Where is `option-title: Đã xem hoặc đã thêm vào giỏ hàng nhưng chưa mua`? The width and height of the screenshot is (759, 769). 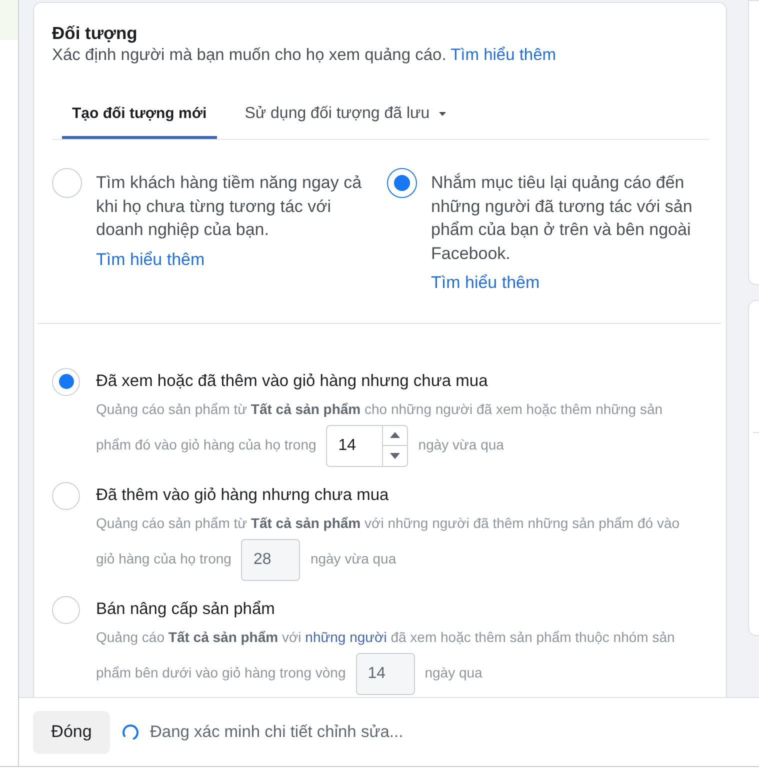
option-title: Đã xem hoặc đã thêm vào giỏ hàng nhưng chưa mua is located at coordinates (292, 380).